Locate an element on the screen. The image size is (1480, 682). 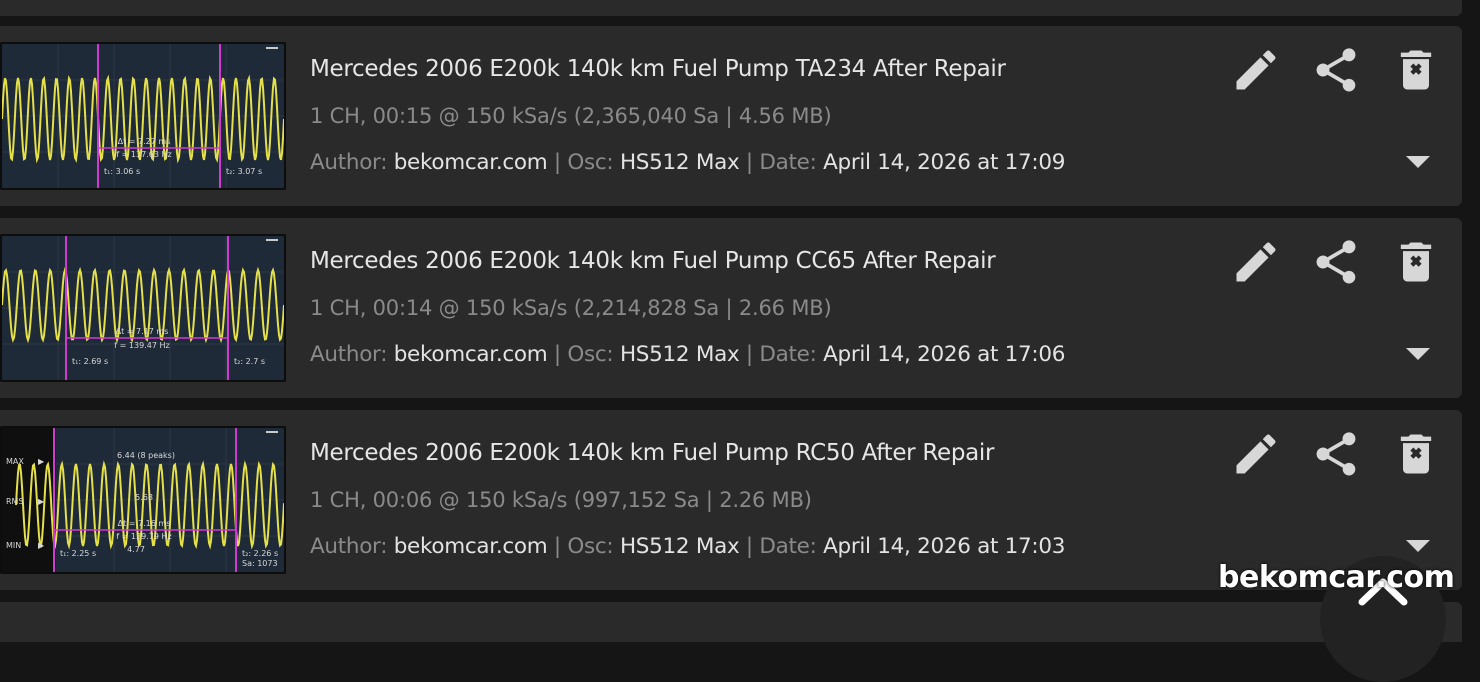
previous-recording-card is located at coordinates (731, 8).